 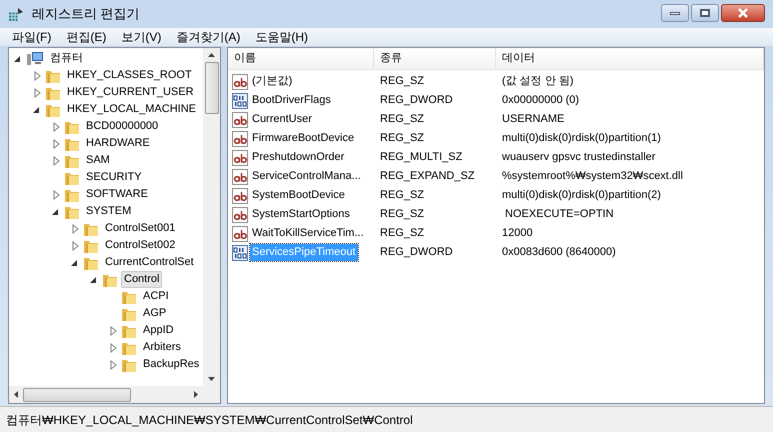 What do you see at coordinates (559, 252) in the screenshot?
I see `table-cell-text: 0x0083d600 (8640000)` at bounding box center [559, 252].